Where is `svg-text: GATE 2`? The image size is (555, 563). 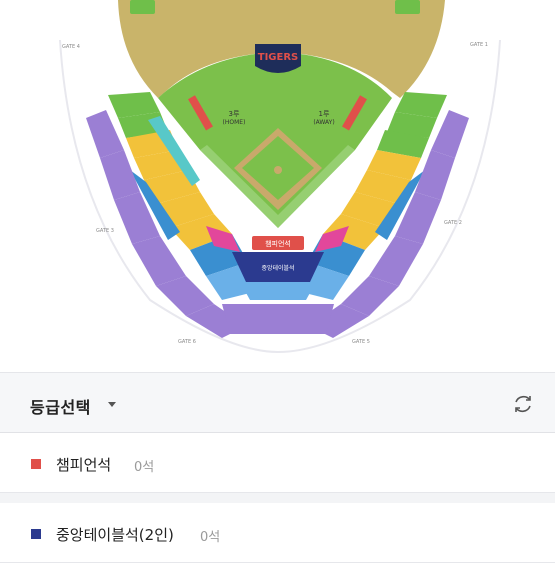
svg-text: GATE 2 is located at coordinates (453, 223).